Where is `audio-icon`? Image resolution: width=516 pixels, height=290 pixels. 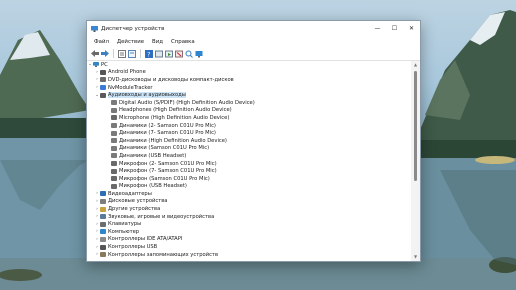 audio-icon is located at coordinates (103, 95).